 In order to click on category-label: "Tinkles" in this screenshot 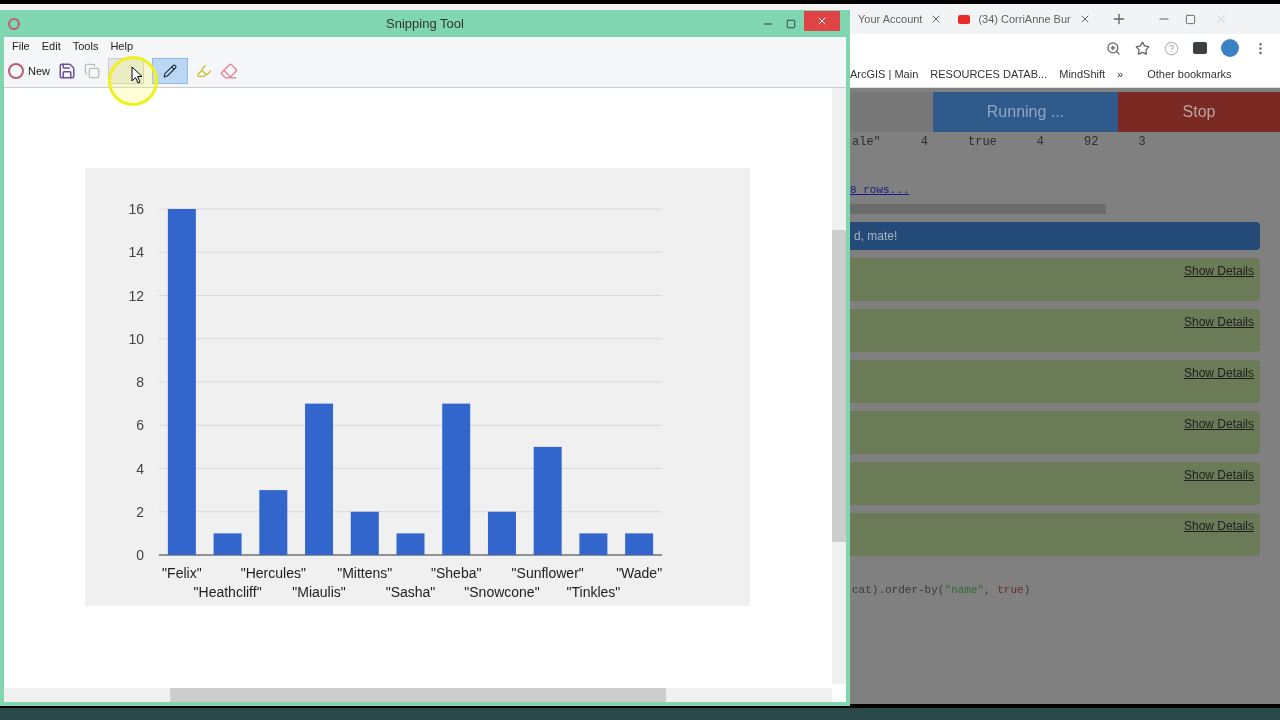, I will do `click(593, 592)`.